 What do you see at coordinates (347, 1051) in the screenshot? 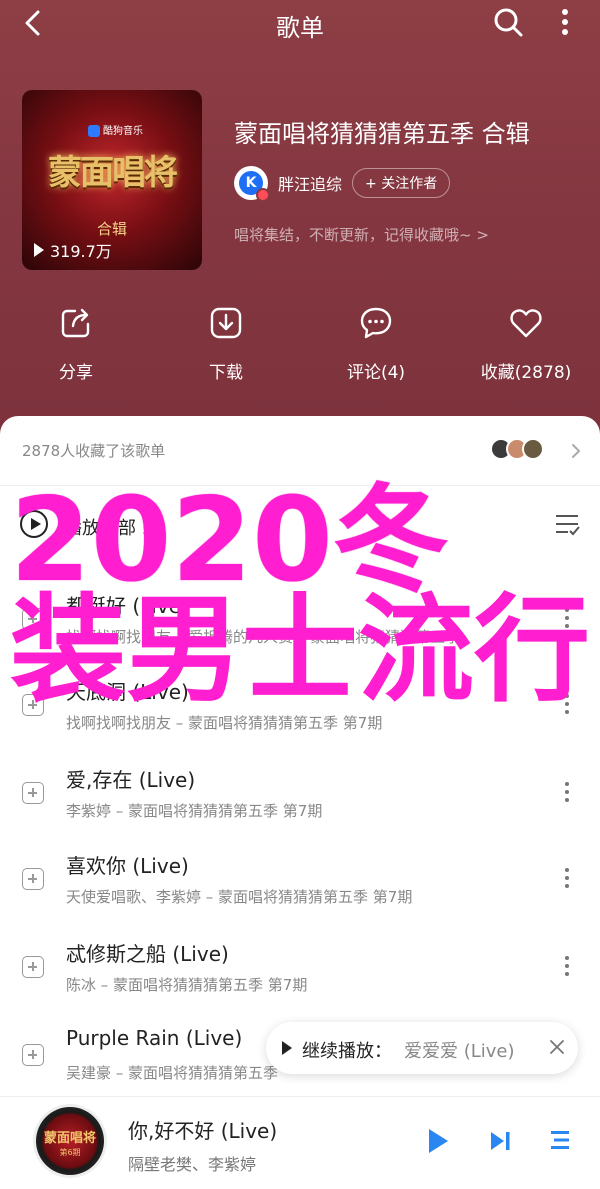
I see `continue-label: 继续播放：` at bounding box center [347, 1051].